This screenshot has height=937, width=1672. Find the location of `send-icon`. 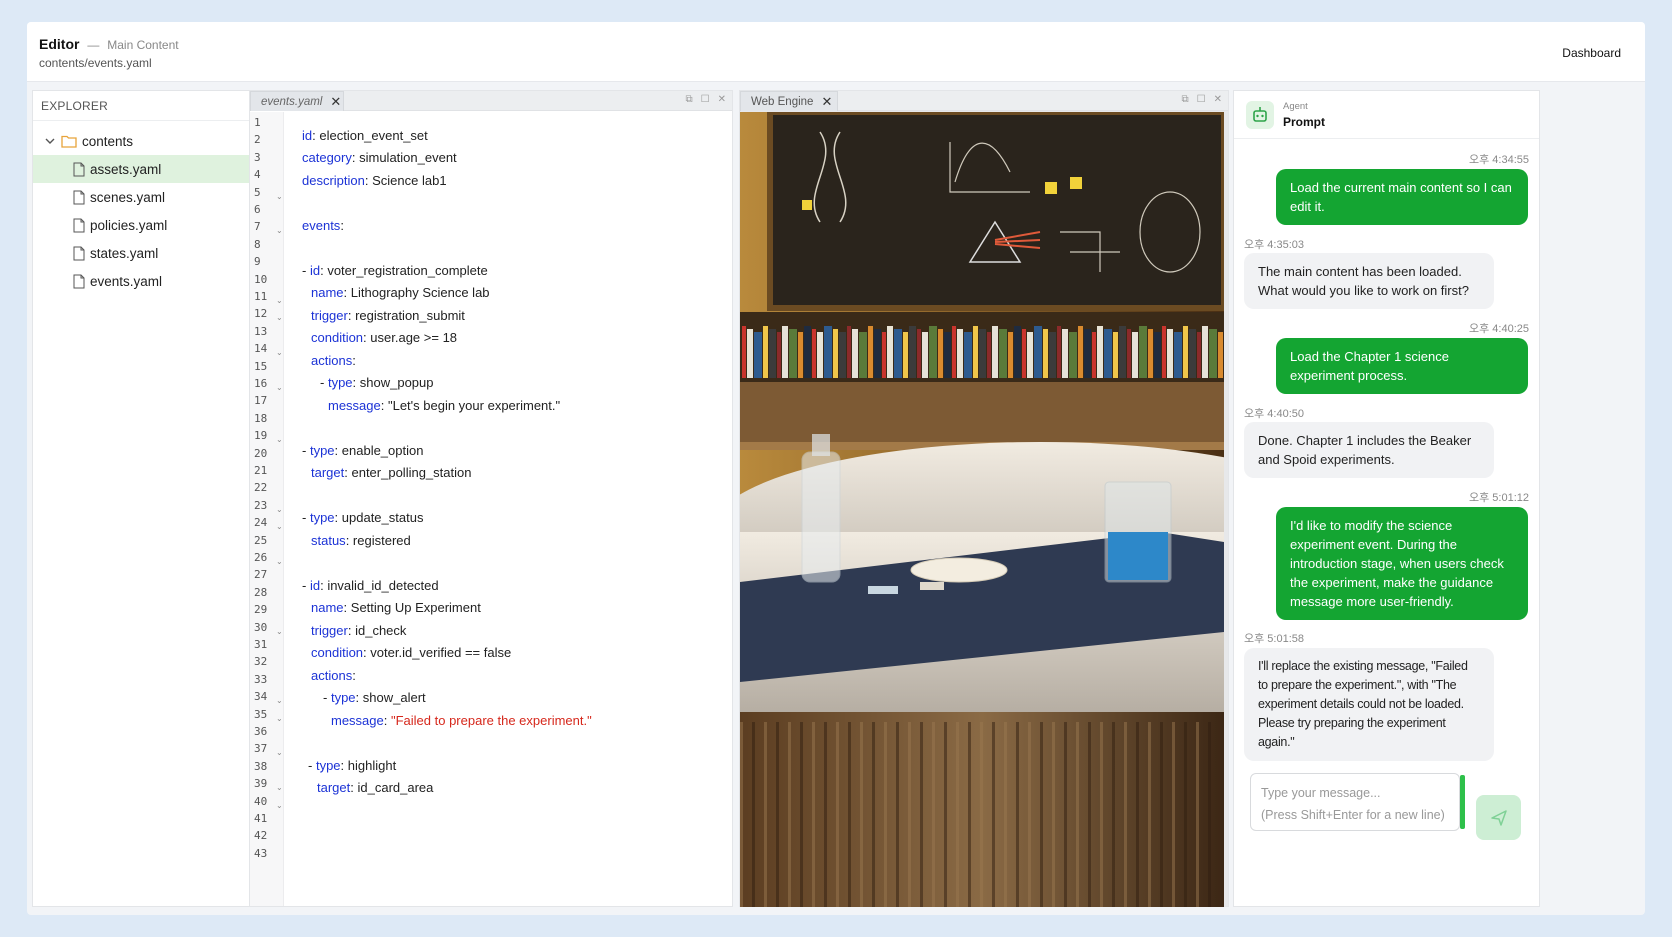

send-icon is located at coordinates (1498, 817).